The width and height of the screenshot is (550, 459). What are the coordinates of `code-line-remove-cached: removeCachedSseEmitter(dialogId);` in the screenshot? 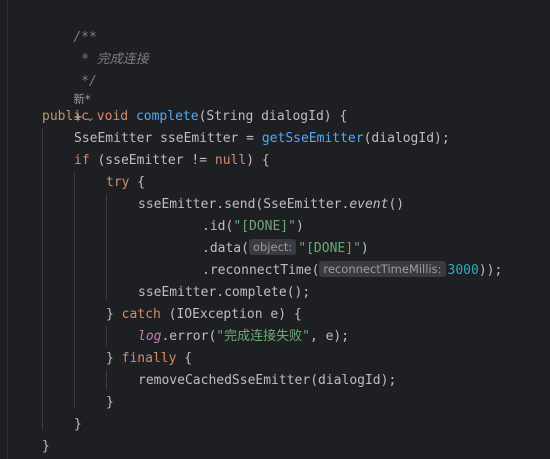 It's located at (267, 381).